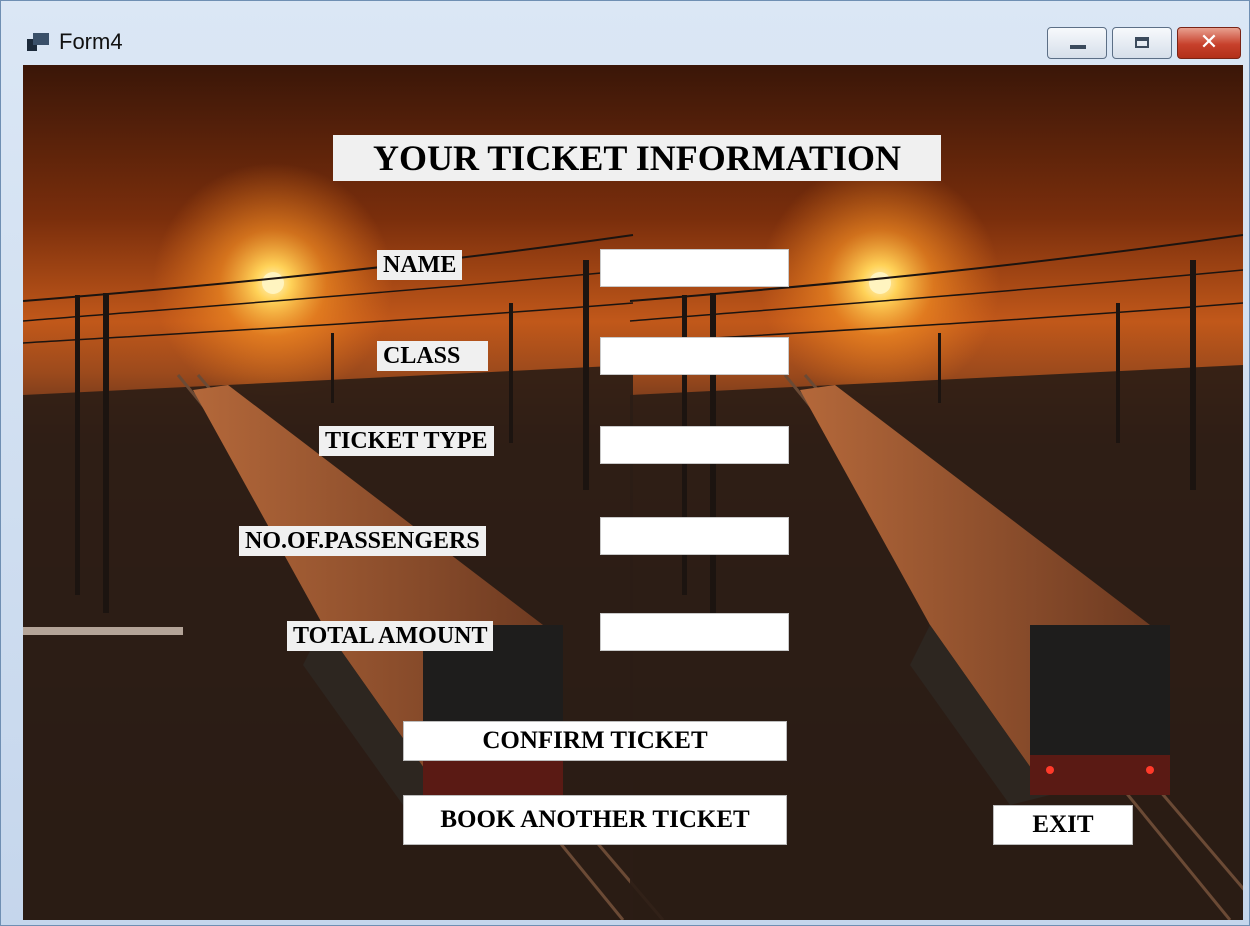 This screenshot has height=926, width=1250. What do you see at coordinates (625, 33) in the screenshot?
I see `title-bar: Form4 ✕` at bounding box center [625, 33].